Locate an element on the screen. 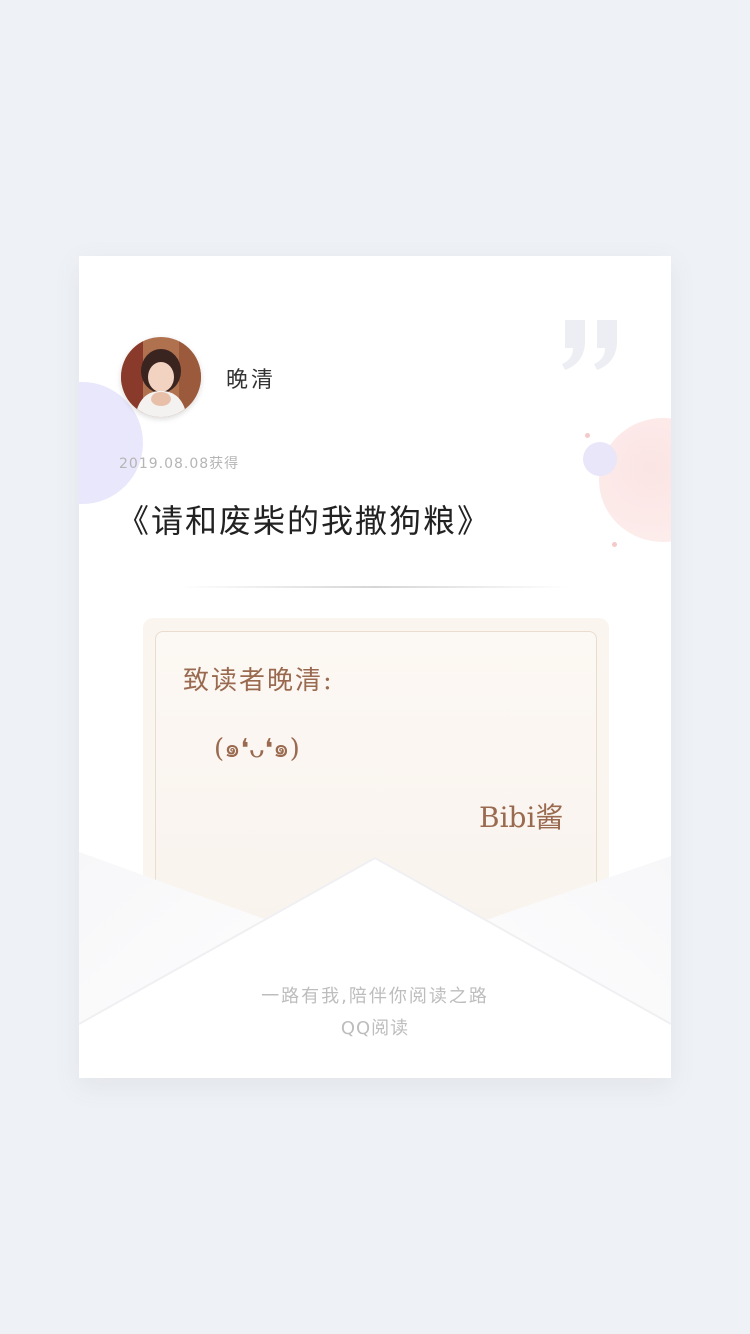 Image resolution: width=750 pixels, height=1334 pixels. envelope-flaps is located at coordinates (375, 965).